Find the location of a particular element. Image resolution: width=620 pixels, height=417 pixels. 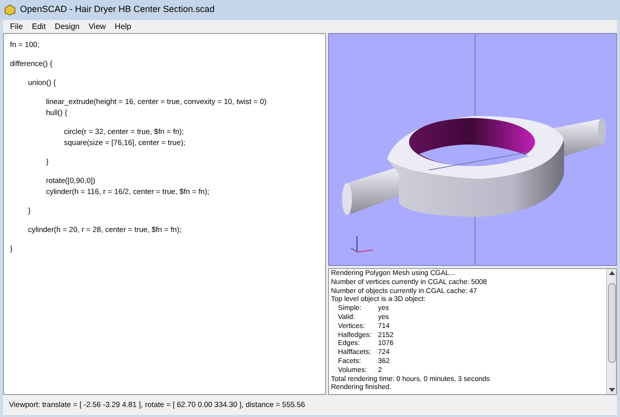

scroll-down-icon is located at coordinates (611, 390).